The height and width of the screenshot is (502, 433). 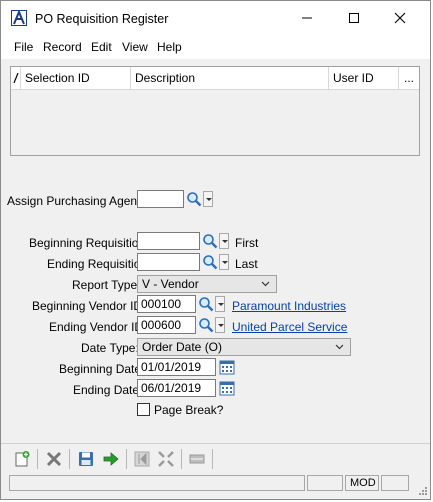 What do you see at coordinates (208, 199) in the screenshot?
I see `agent-dropdown-arrow` at bounding box center [208, 199].